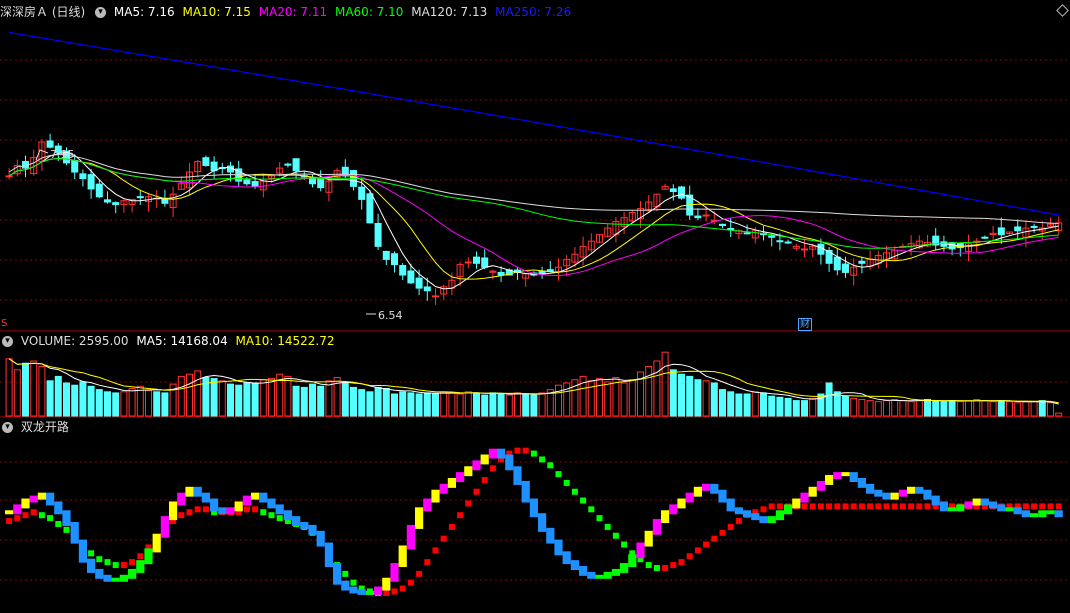 Image resolution: width=1070 pixels, height=613 pixels. What do you see at coordinates (216, 12) in the screenshot?
I see `ma10-value: MA10: 7.15` at bounding box center [216, 12].